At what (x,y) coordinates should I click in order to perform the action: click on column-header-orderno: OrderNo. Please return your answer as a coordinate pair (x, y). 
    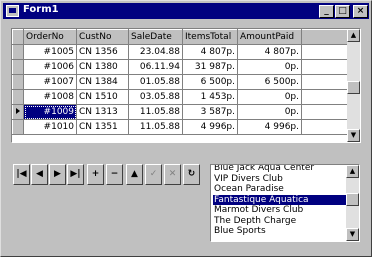
    Looking at the image, I should click on (50, 37).